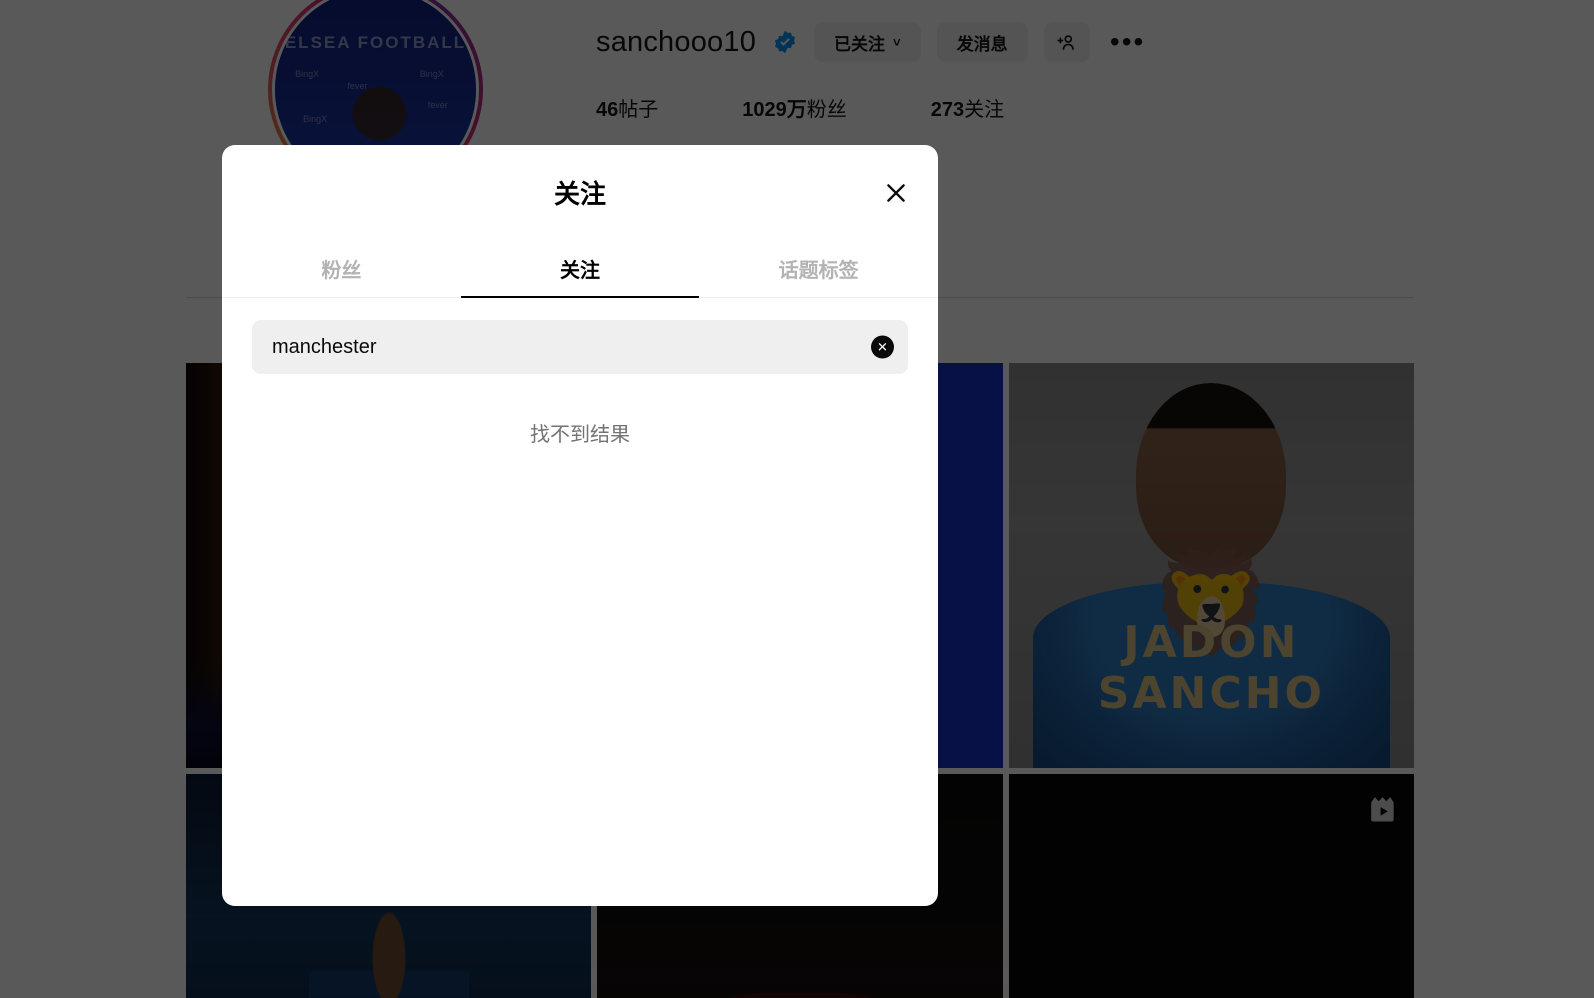  I want to click on tab-hashtags: 话题标签, so click(818, 268).